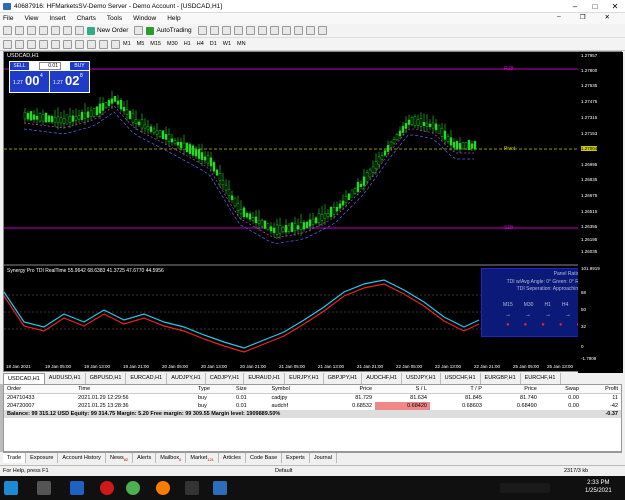 The height and width of the screenshot is (500, 625). I want to click on timeframe-w1: W1, so click(227, 44).